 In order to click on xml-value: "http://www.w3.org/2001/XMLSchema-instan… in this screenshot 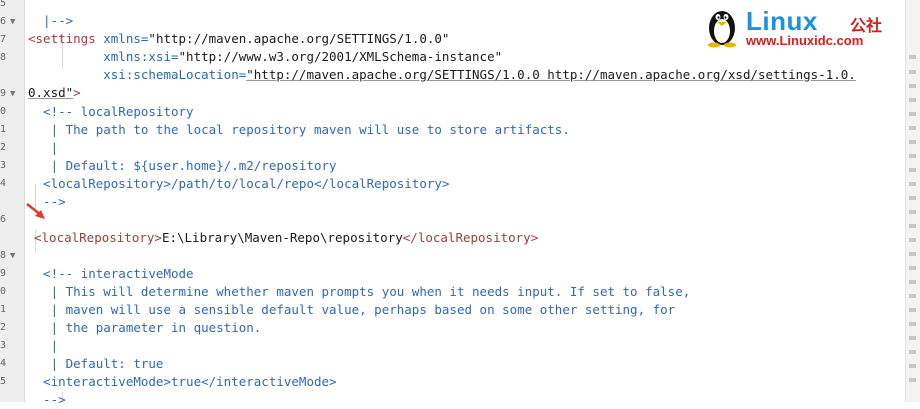, I will do `click(340, 56)`.